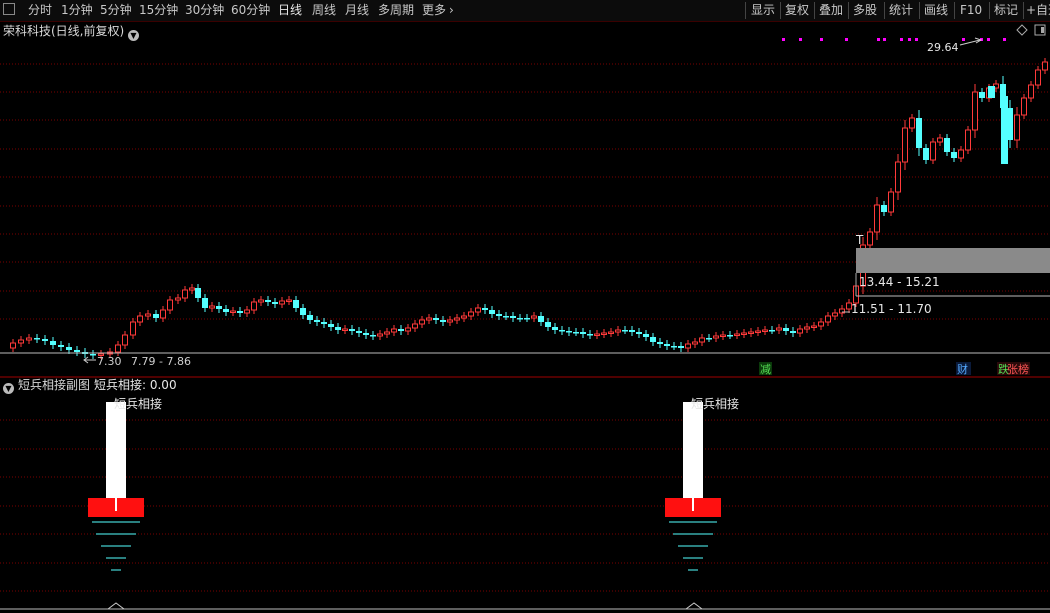 The height and width of the screenshot is (613, 1050). Describe the element at coordinates (765, 369) in the screenshot. I see `event-badge-reduce: 减` at that location.